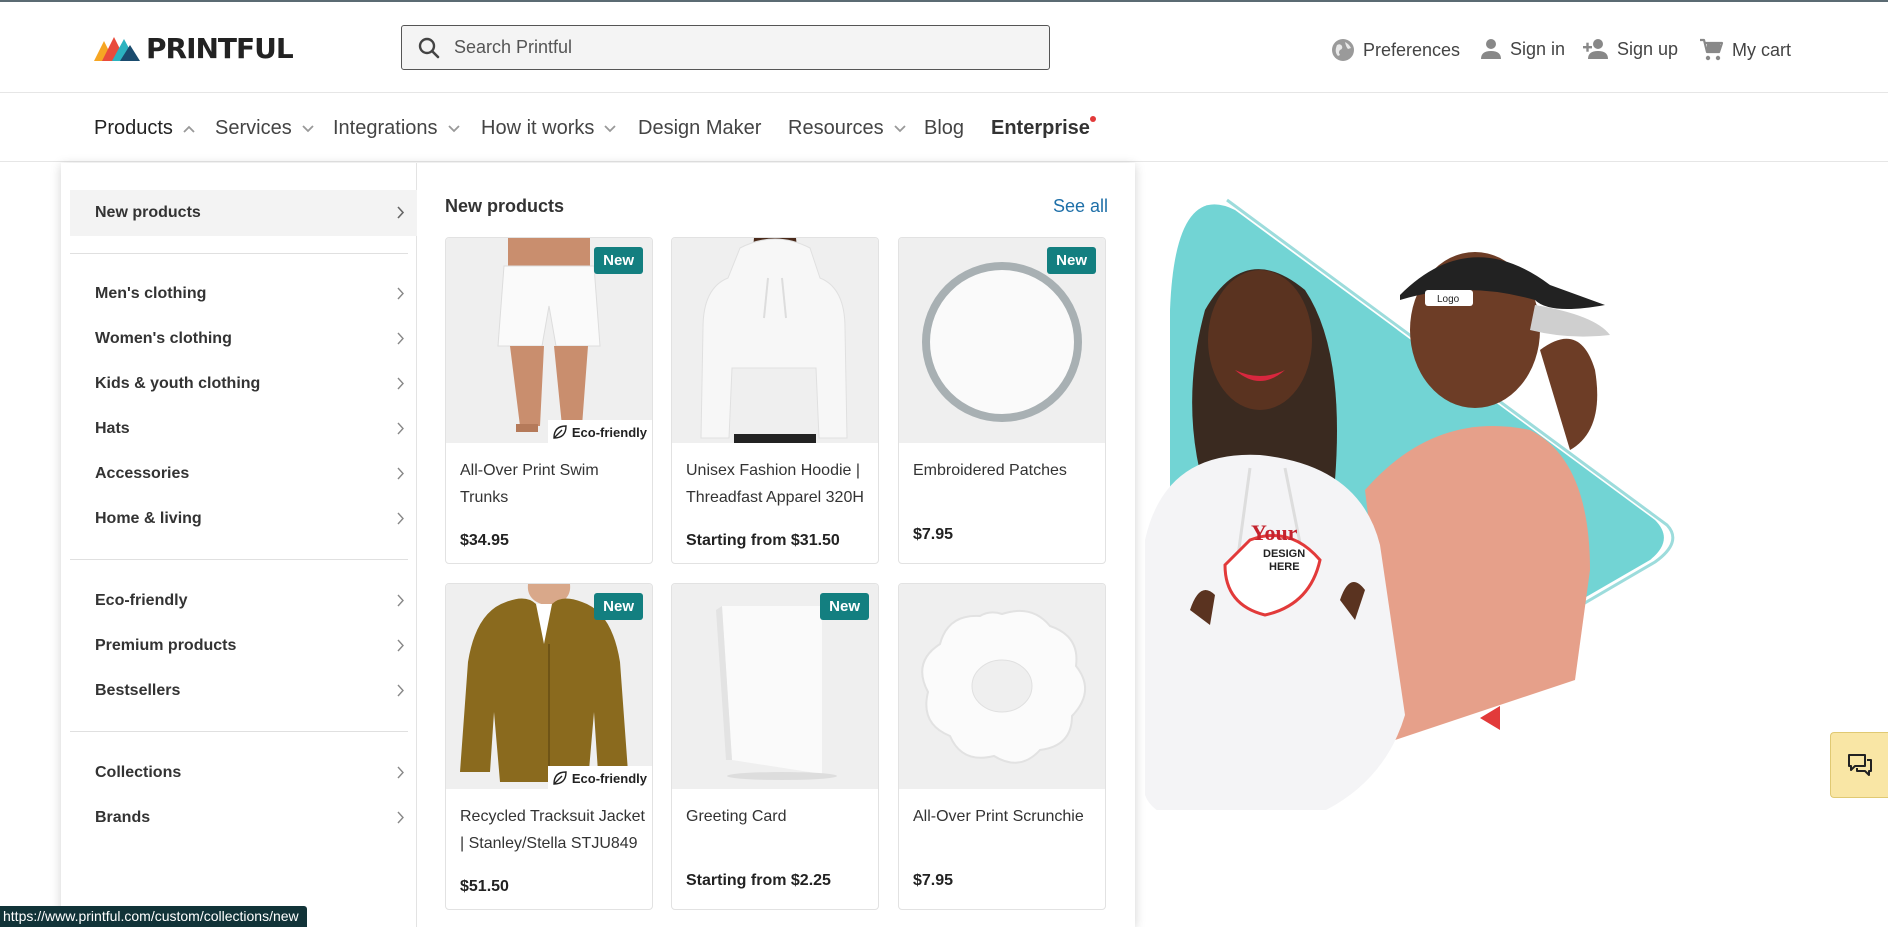 The image size is (1888, 927). I want to click on nav-enterprise-label: Enterprise, so click(1040, 128).